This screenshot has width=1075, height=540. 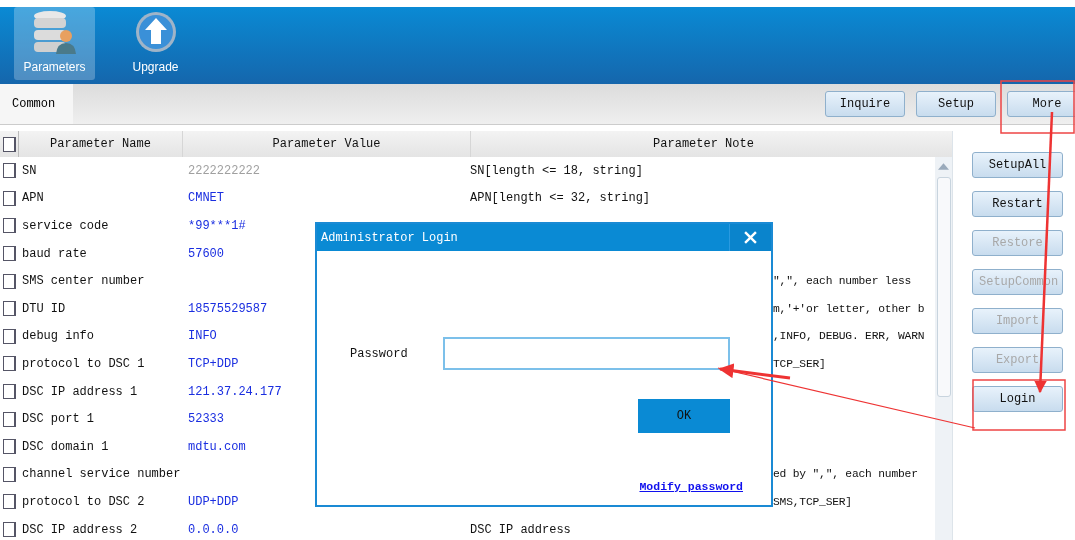 I want to click on ok-button: OK, so click(x=684, y=416).